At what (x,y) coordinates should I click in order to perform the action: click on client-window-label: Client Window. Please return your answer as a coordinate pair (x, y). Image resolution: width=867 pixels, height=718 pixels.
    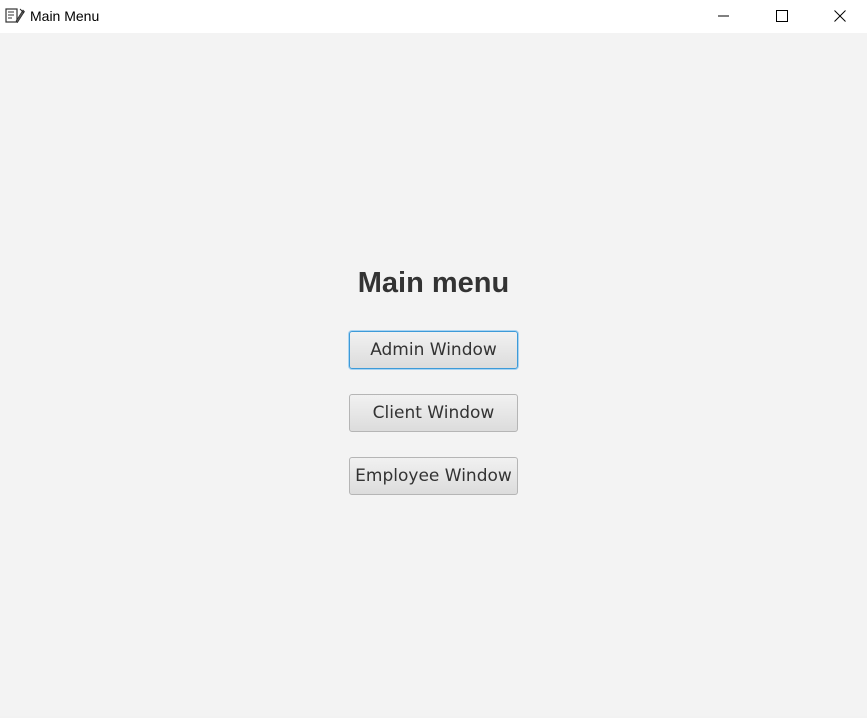
    Looking at the image, I should click on (433, 413).